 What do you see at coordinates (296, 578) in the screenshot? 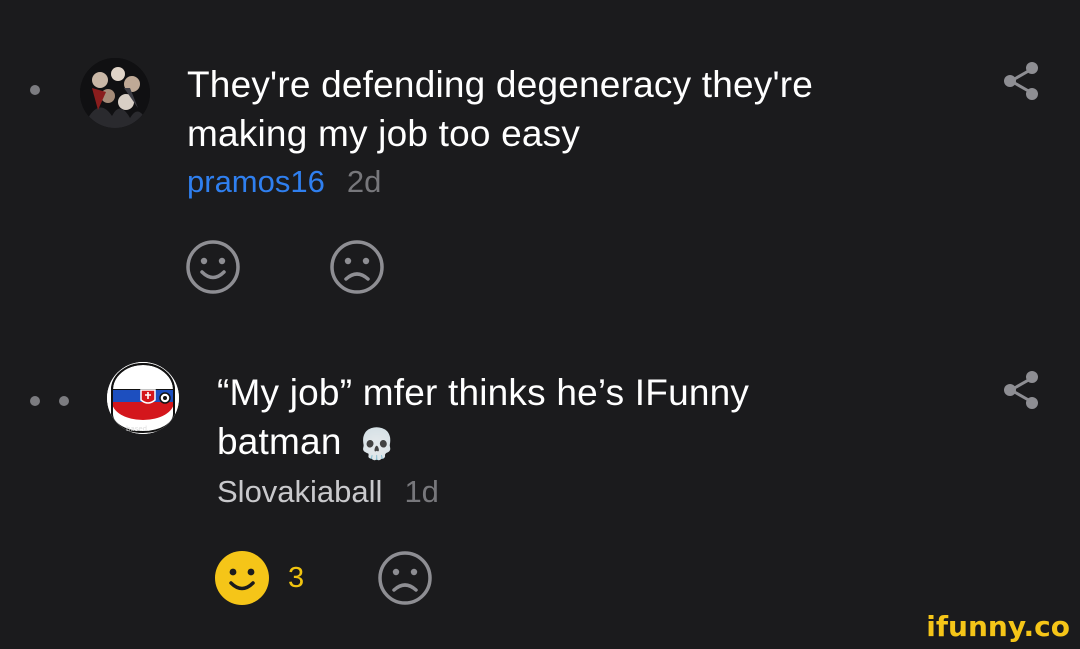
I see `smile-count: 3` at bounding box center [296, 578].